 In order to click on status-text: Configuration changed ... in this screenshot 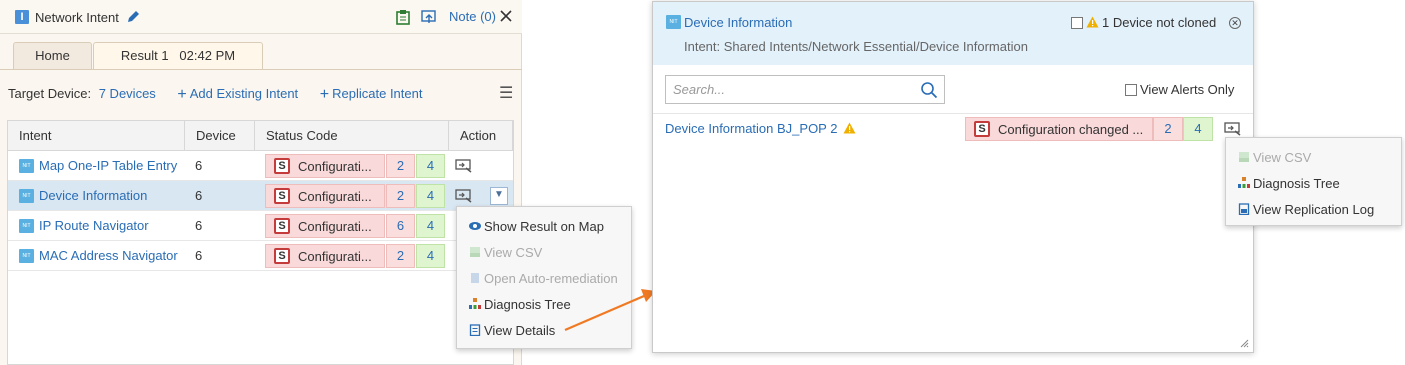, I will do `click(1071, 129)`.